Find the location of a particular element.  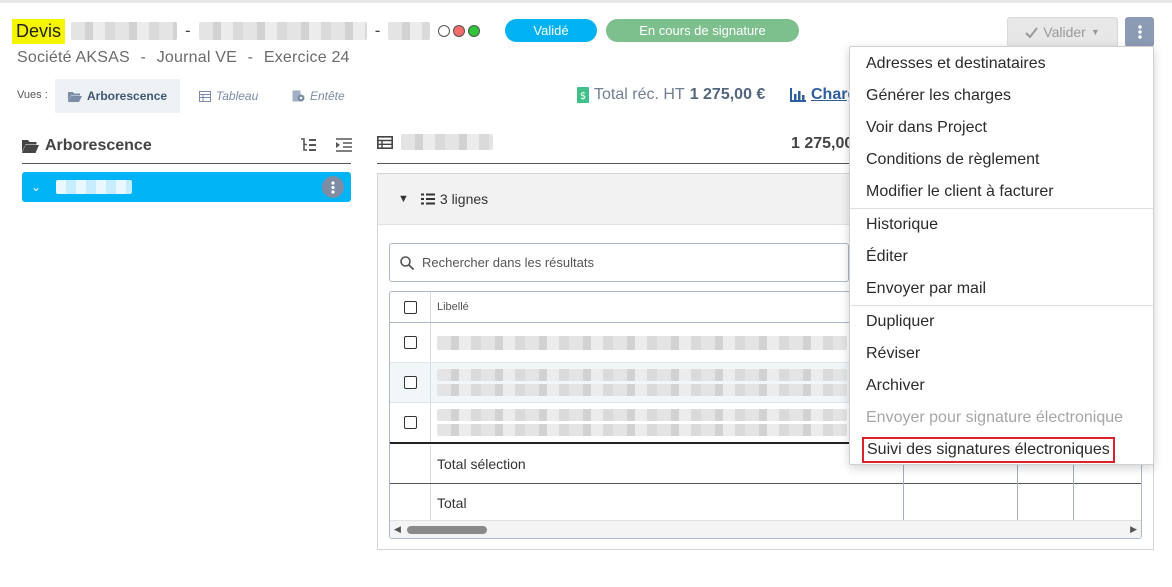

menu-item-suivi-signatures: Suivi des signatures électroniques is located at coordinates (1001, 450).